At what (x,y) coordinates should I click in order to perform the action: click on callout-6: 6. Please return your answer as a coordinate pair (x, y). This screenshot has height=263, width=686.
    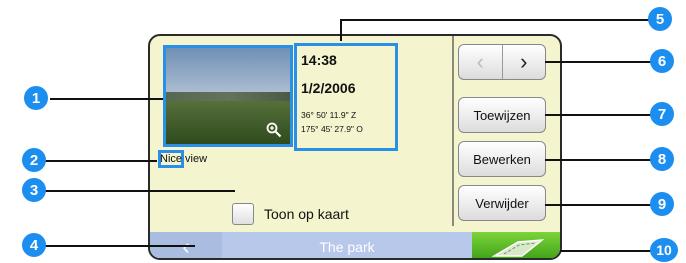
    Looking at the image, I should click on (662, 61).